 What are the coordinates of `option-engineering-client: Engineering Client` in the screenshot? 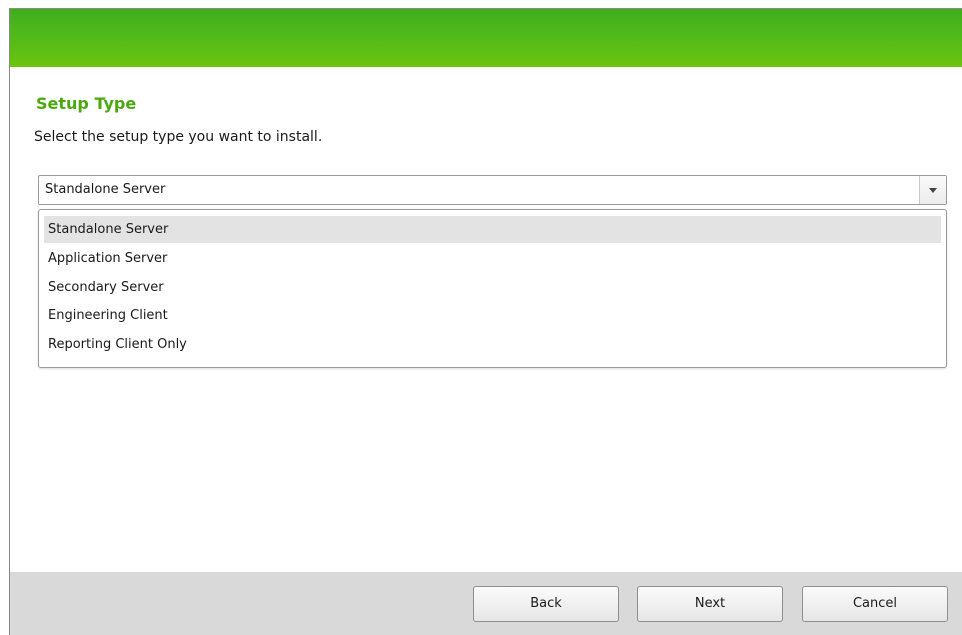 It's located at (492, 315).